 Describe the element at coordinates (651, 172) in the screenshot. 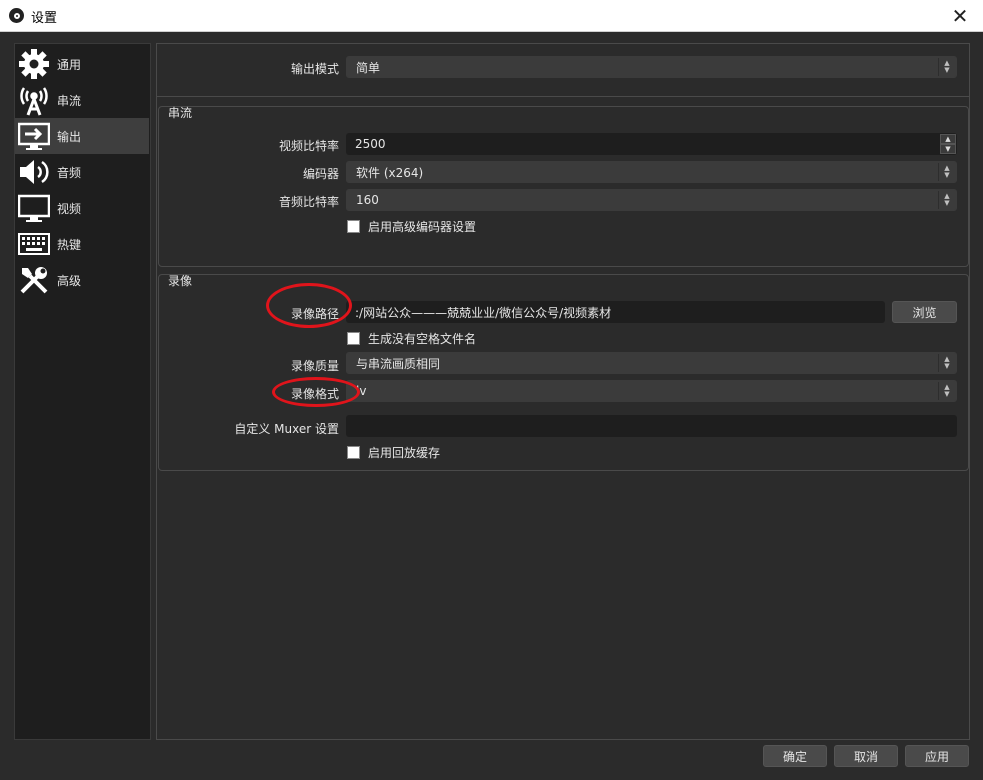

I see `encoder-select: 软件 (x264) ▲ ▼` at that location.